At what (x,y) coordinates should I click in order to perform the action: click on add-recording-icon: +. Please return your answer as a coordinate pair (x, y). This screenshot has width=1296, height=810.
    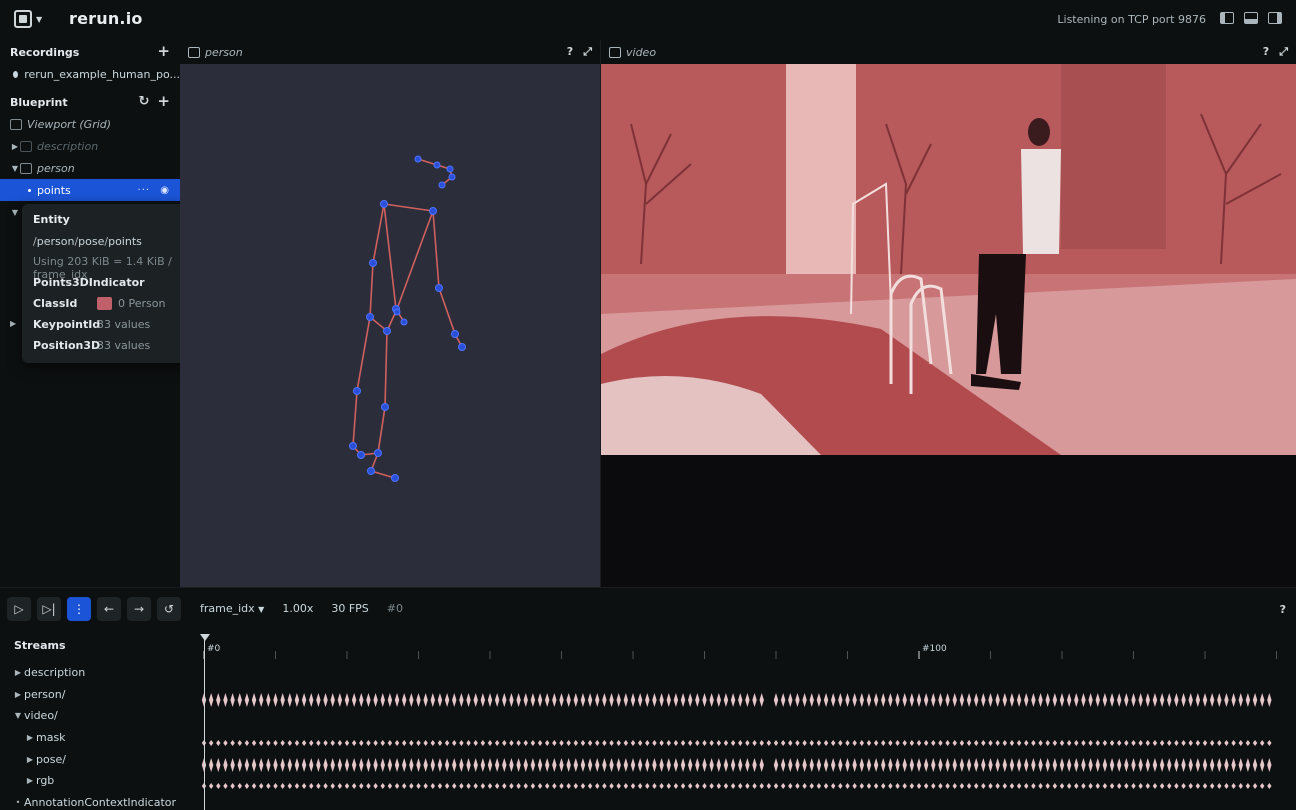
    Looking at the image, I should click on (163, 51).